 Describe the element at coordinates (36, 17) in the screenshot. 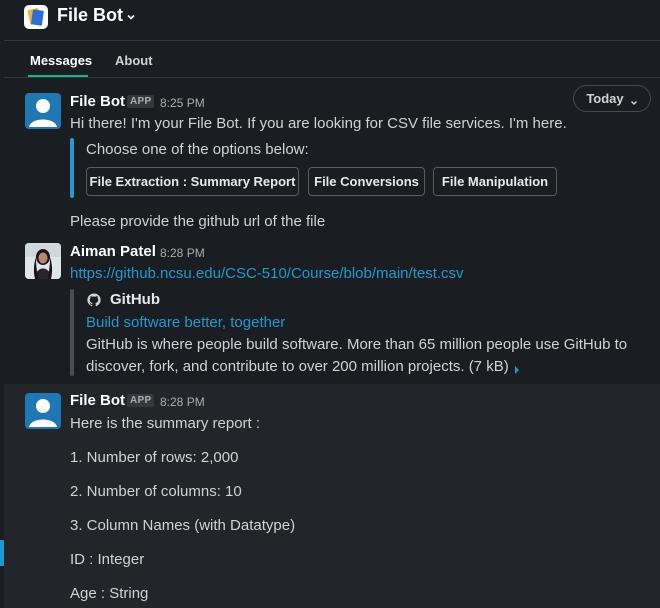

I see `file-bot-app-icon` at that location.